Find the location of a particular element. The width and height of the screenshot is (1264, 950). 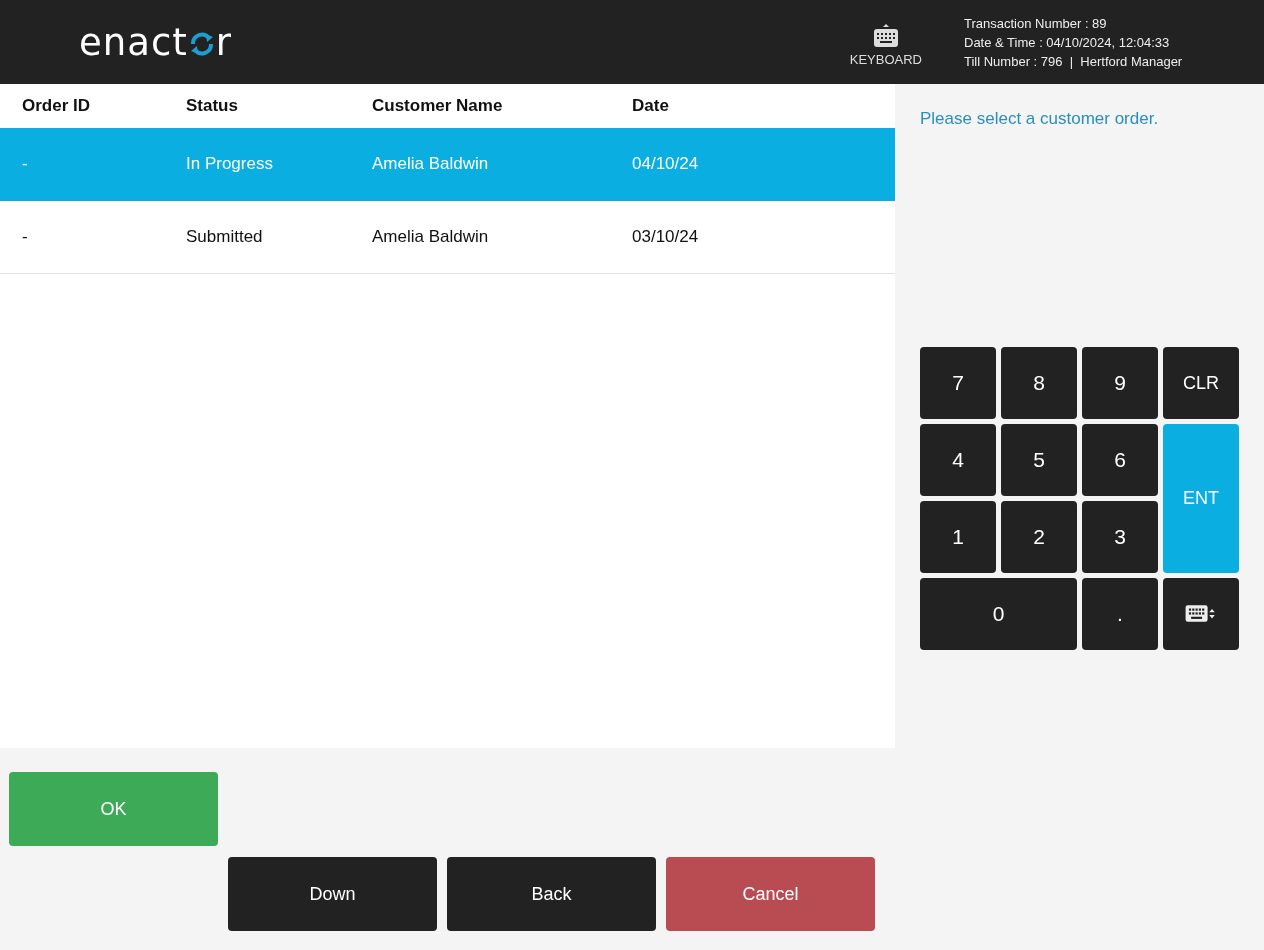

circular-arrows-icon is located at coordinates (201, 44).